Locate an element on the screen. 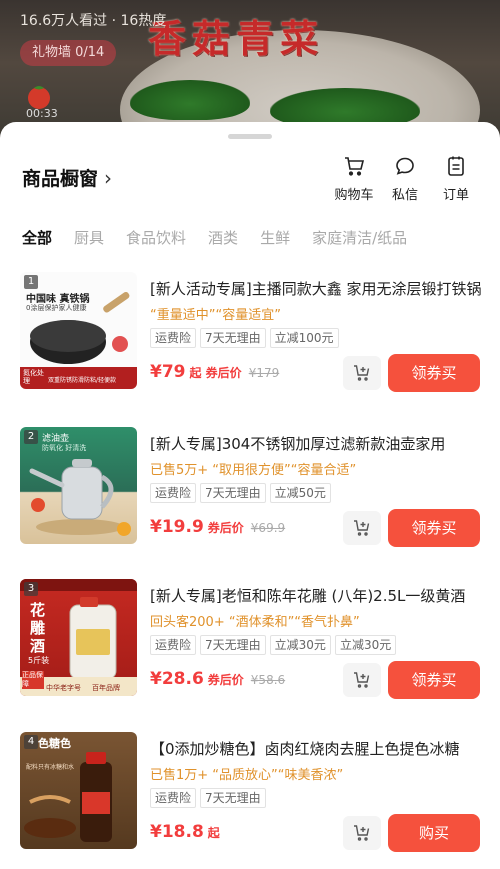  thumb-badge: 氮化处理 is located at coordinates (33, 377).